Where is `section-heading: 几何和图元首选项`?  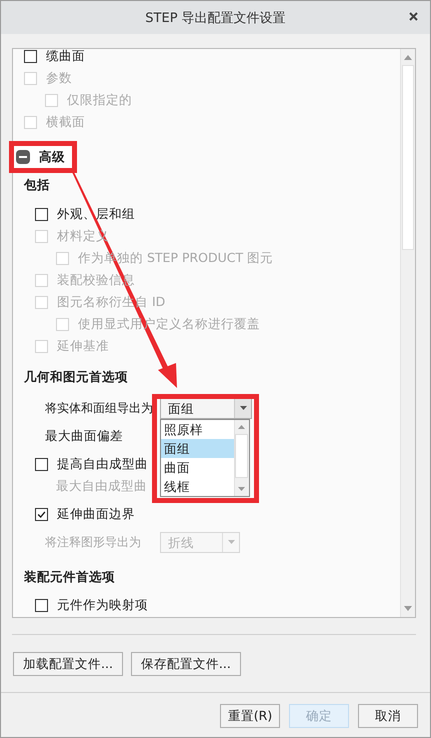
section-heading: 几何和图元首选项 is located at coordinates (76, 377).